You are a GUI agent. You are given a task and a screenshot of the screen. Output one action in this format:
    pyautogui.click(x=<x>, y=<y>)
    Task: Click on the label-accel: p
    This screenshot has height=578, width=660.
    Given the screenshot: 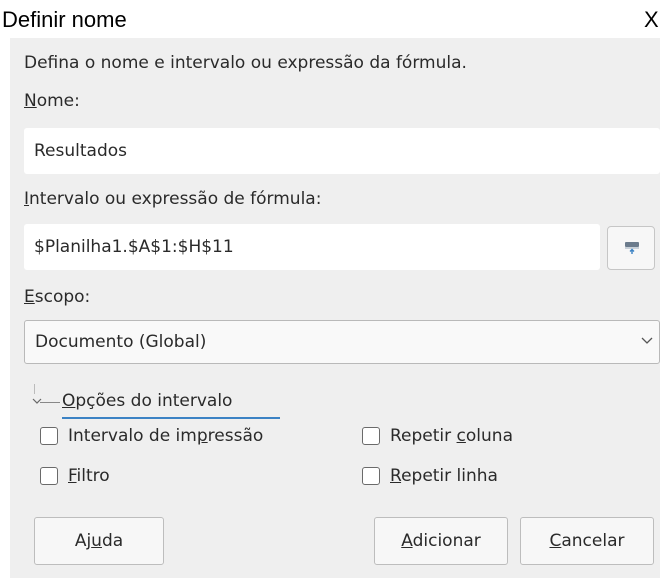 What is the action you would take?
    pyautogui.click(x=202, y=436)
    